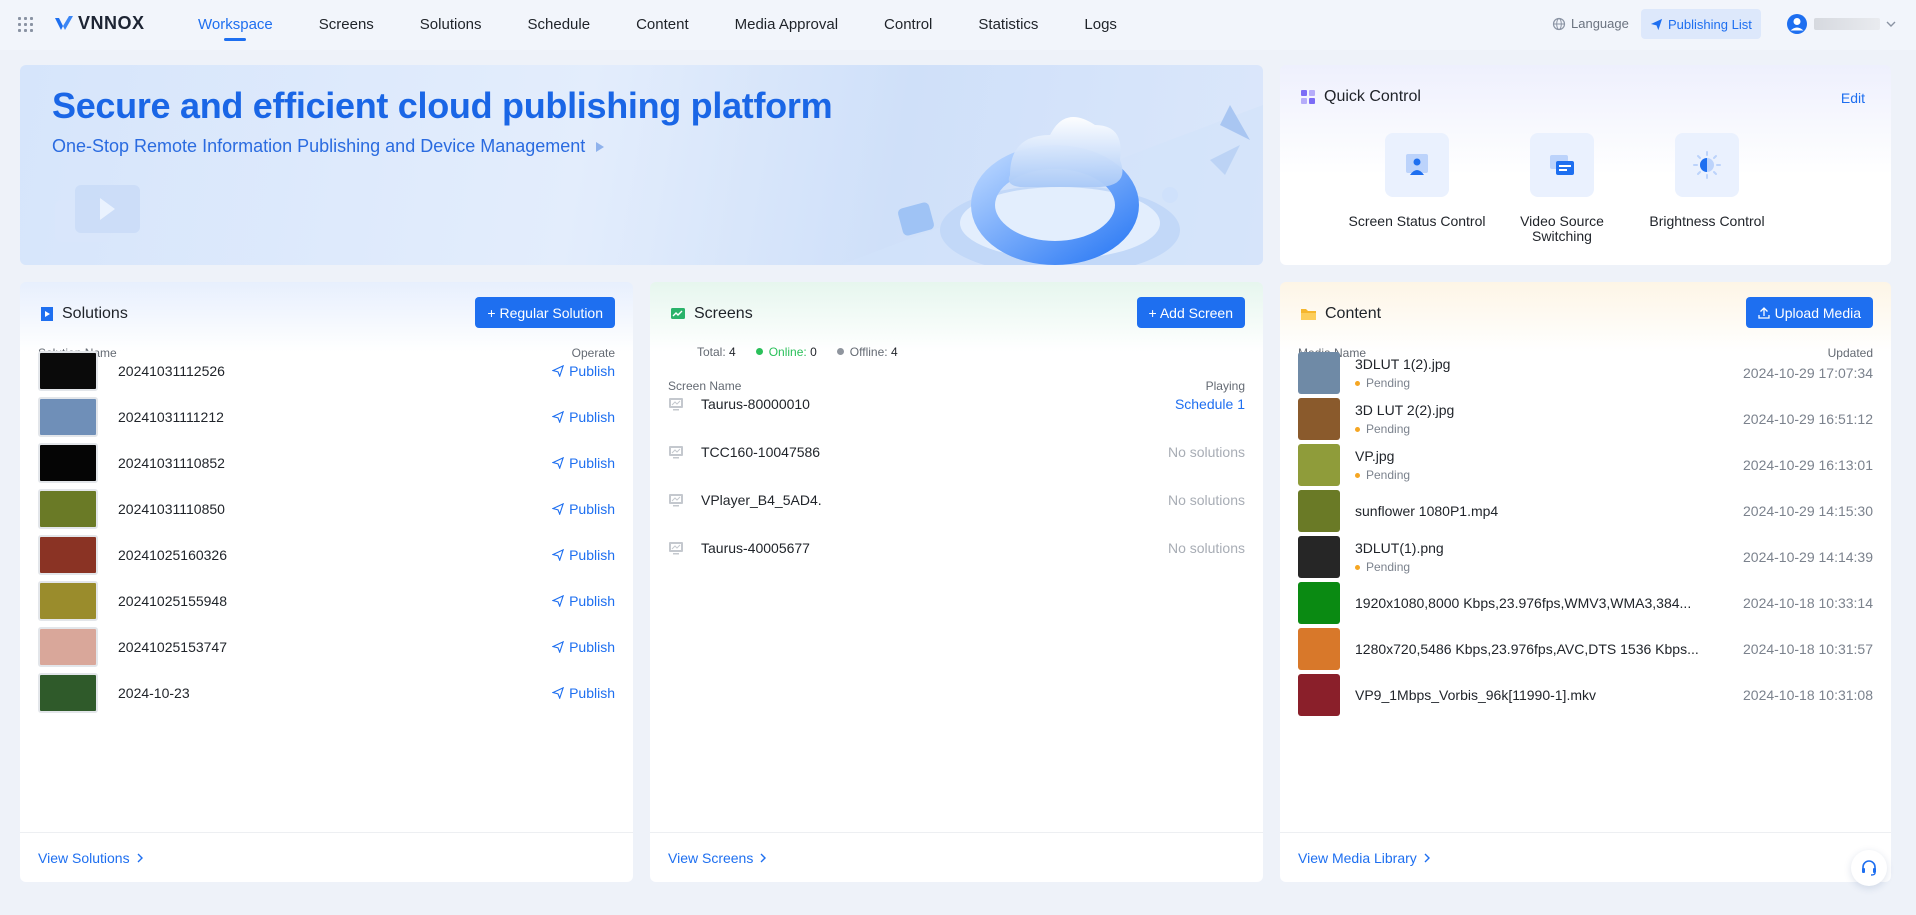 The width and height of the screenshot is (1916, 915). I want to click on vnnox-logo-icon, so click(64, 22).